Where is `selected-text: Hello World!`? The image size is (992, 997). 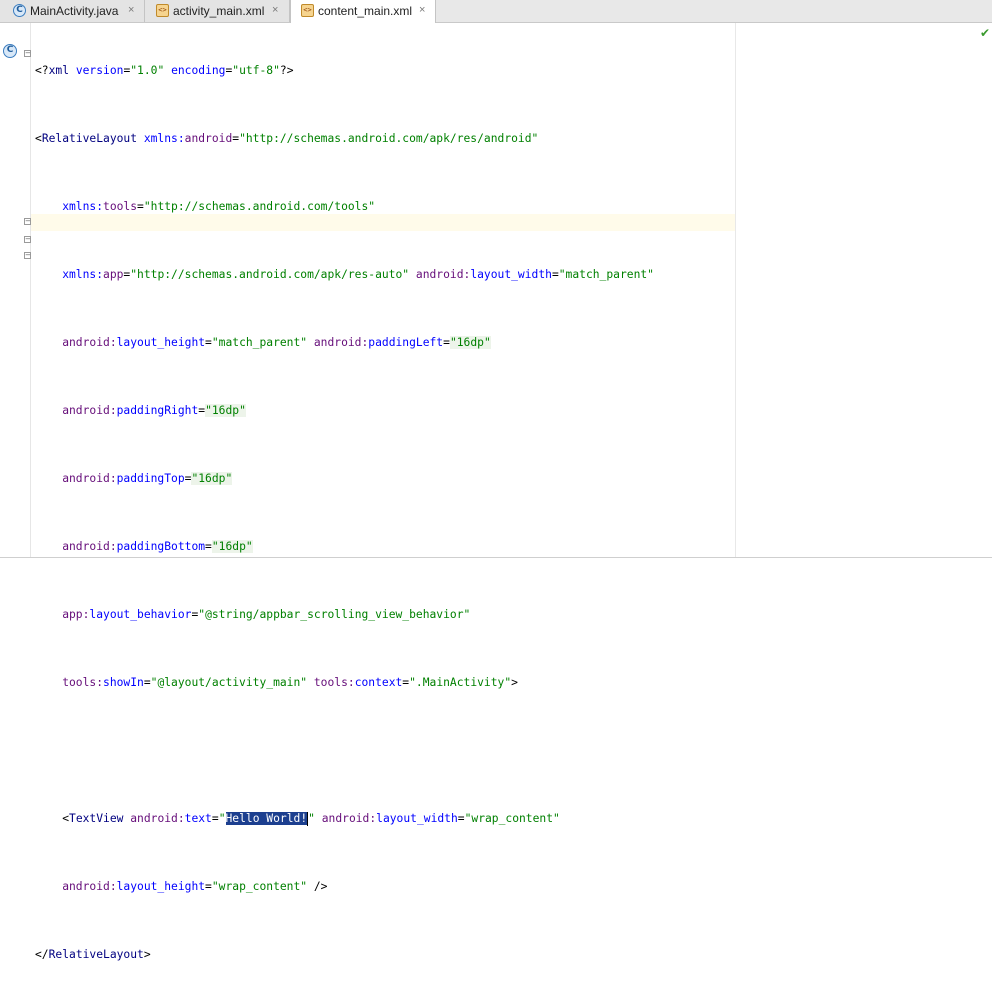 selected-text: Hello World! is located at coordinates (266, 818).